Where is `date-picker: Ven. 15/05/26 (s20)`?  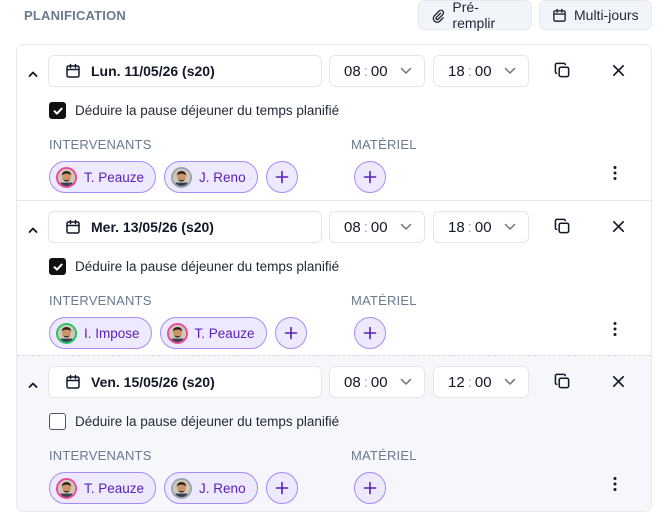 date-picker: Ven. 15/05/26 (s20) is located at coordinates (185, 382).